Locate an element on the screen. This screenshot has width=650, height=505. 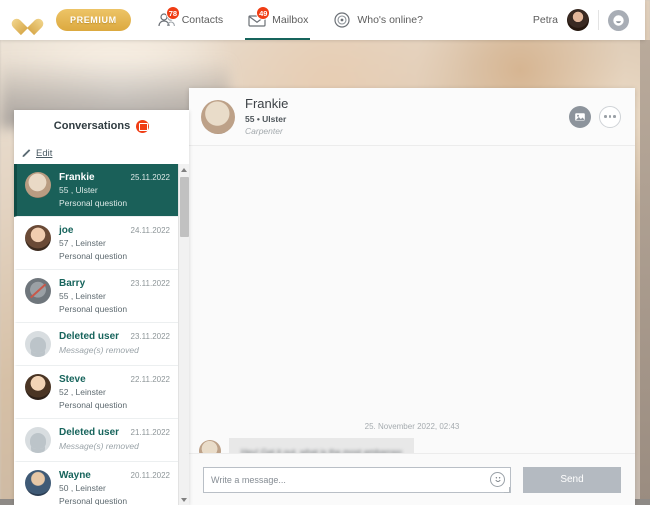
send-button: Send is located at coordinates (572, 479).